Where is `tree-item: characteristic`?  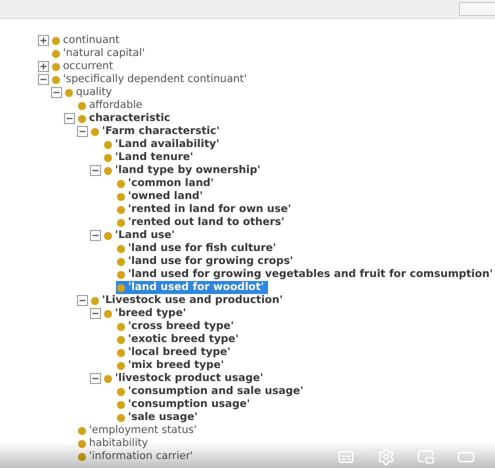 tree-item: characteristic is located at coordinates (125, 118).